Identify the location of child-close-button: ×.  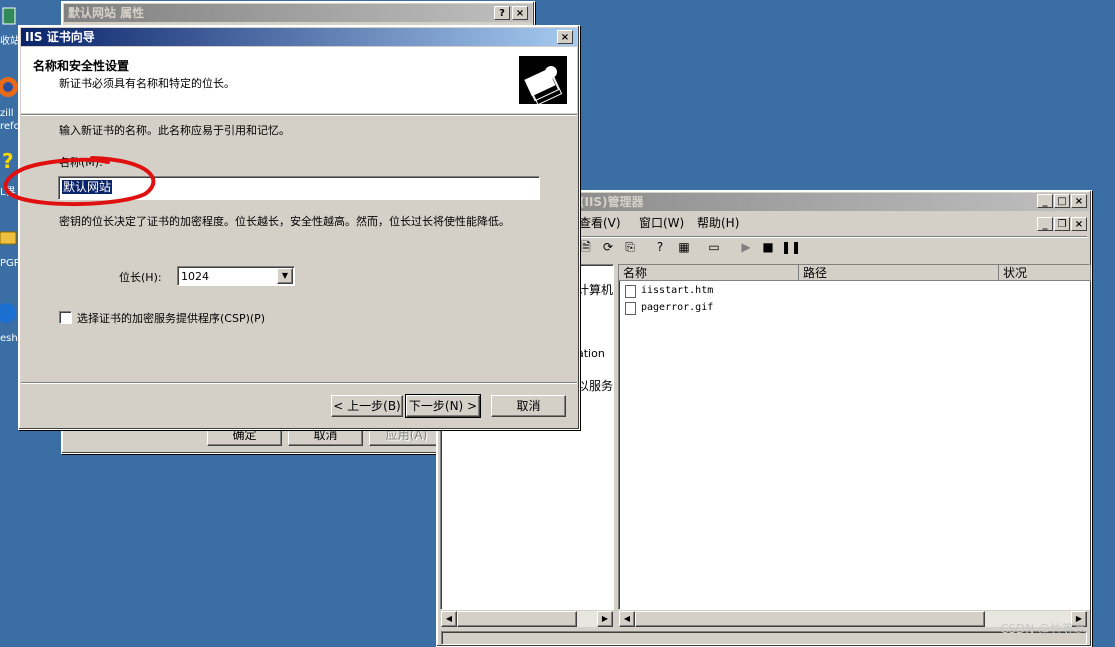
(1079, 224).